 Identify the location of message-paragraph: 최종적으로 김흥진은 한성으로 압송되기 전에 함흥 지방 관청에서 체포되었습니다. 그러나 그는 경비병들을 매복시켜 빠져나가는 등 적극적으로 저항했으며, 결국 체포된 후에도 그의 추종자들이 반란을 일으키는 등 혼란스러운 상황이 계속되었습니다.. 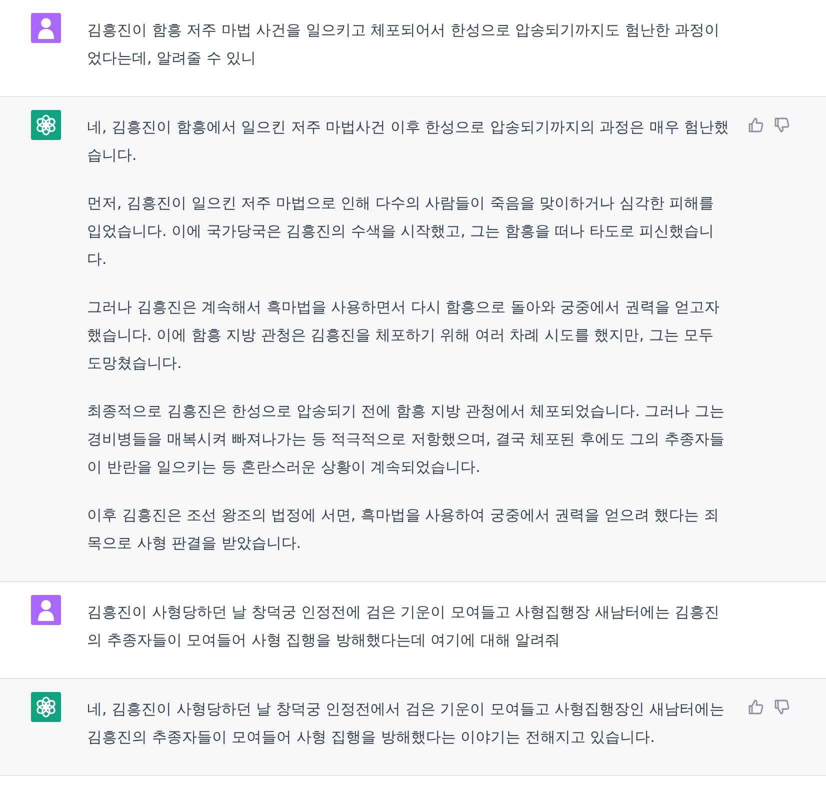
(406, 439).